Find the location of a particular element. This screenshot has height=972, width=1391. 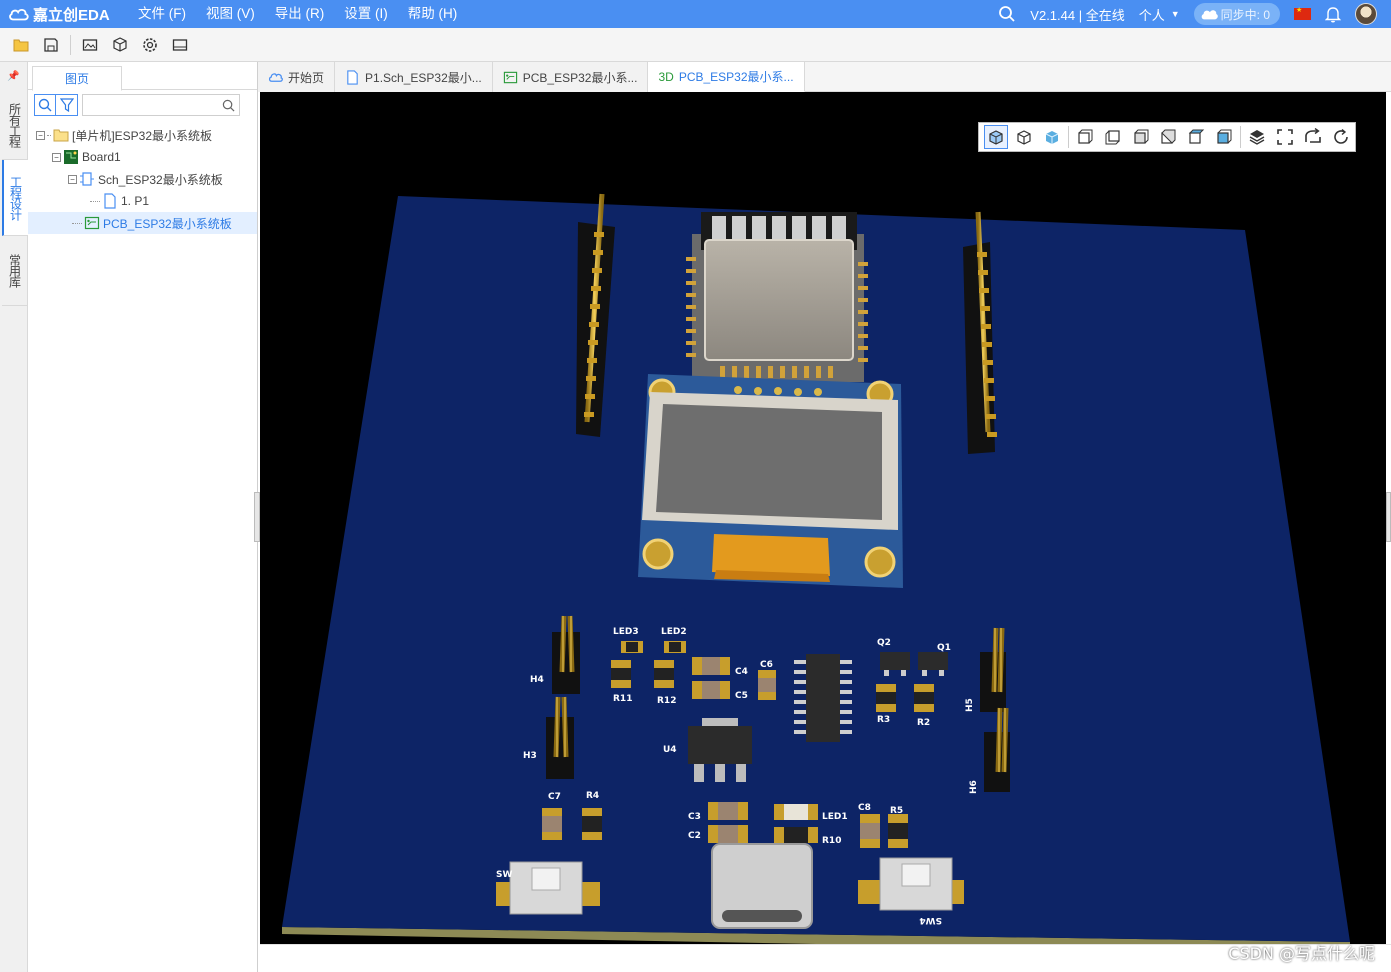

label-r10: R10 is located at coordinates (831, 841).